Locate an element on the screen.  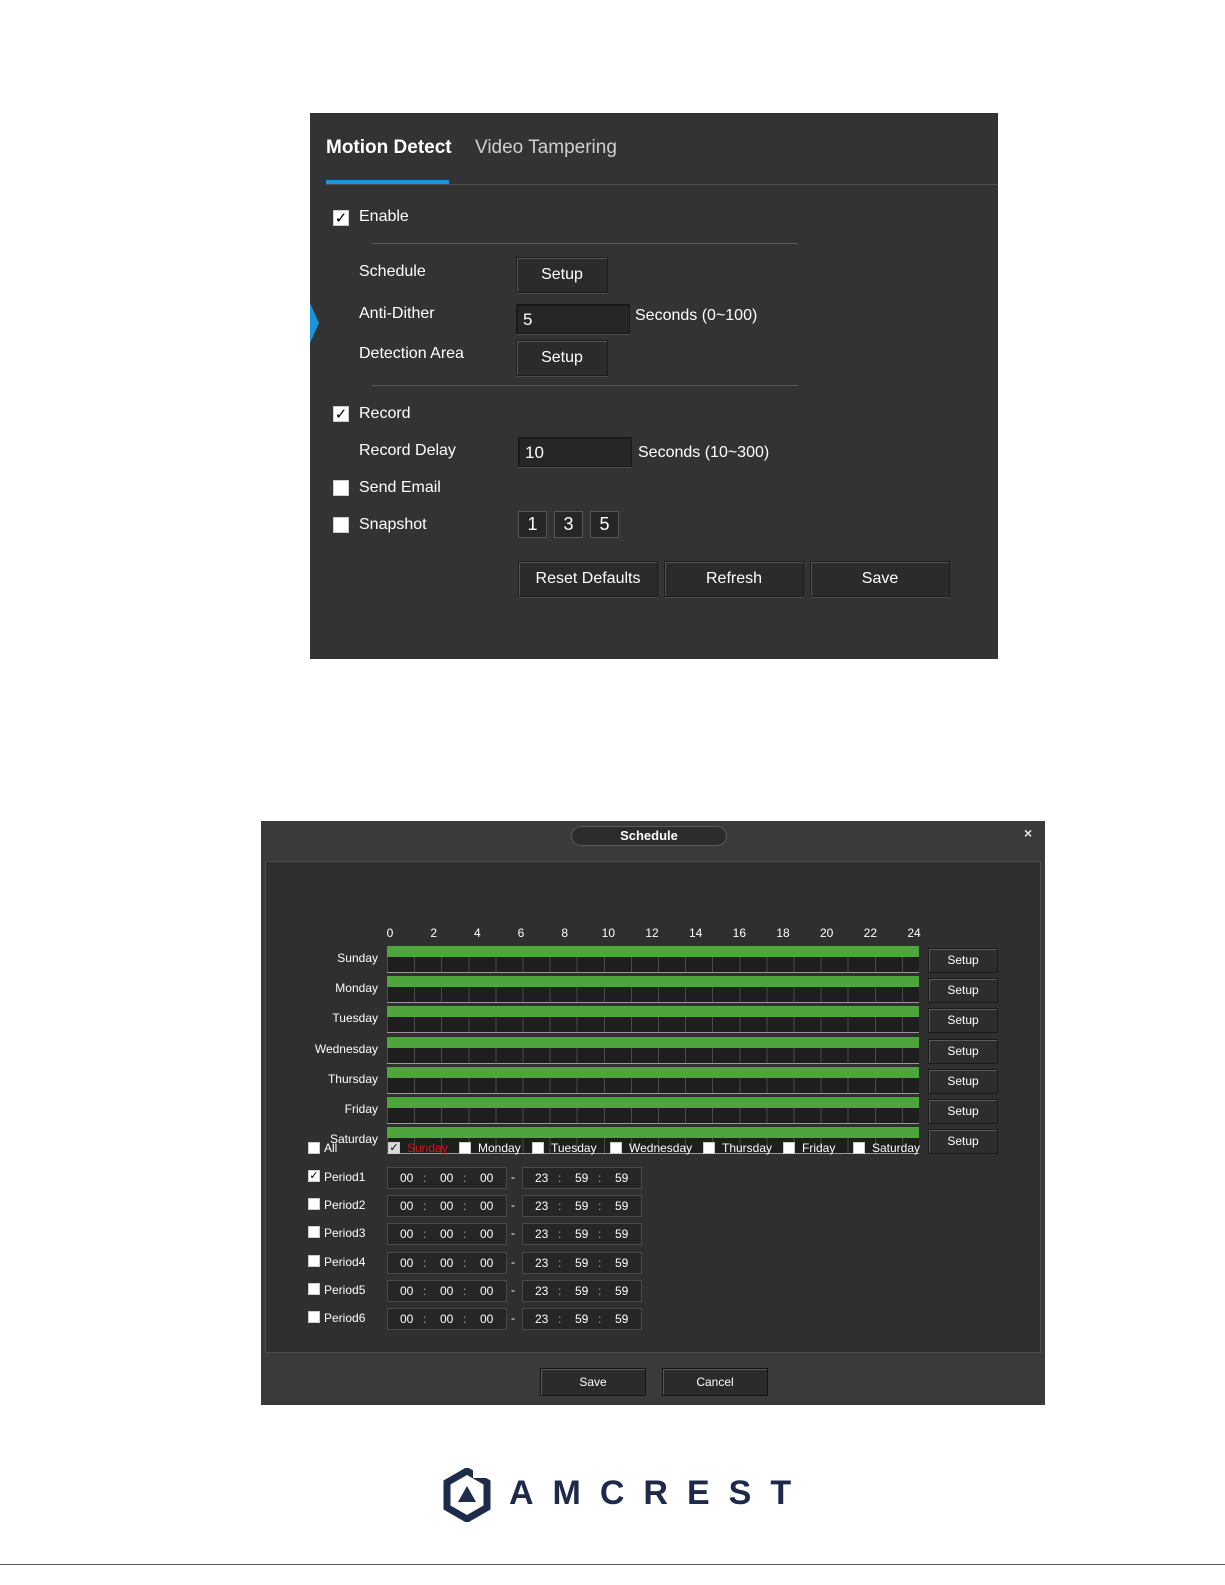
day-label-wednesday: Wednesday is located at coordinates (346, 1048).